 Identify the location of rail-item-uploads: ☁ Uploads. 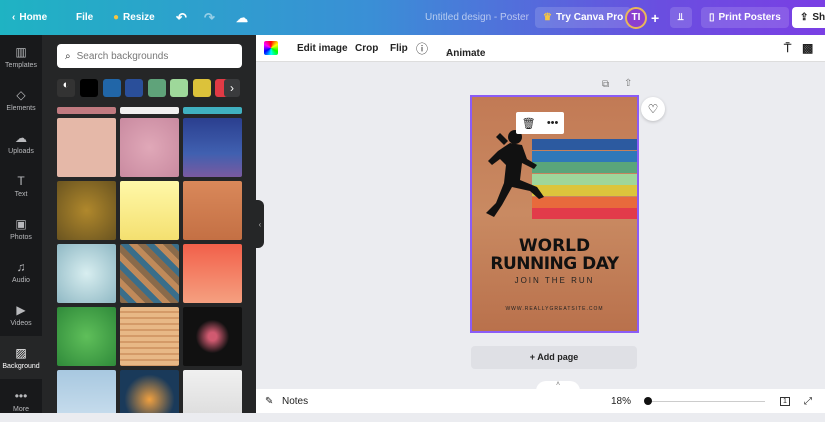
(21, 142).